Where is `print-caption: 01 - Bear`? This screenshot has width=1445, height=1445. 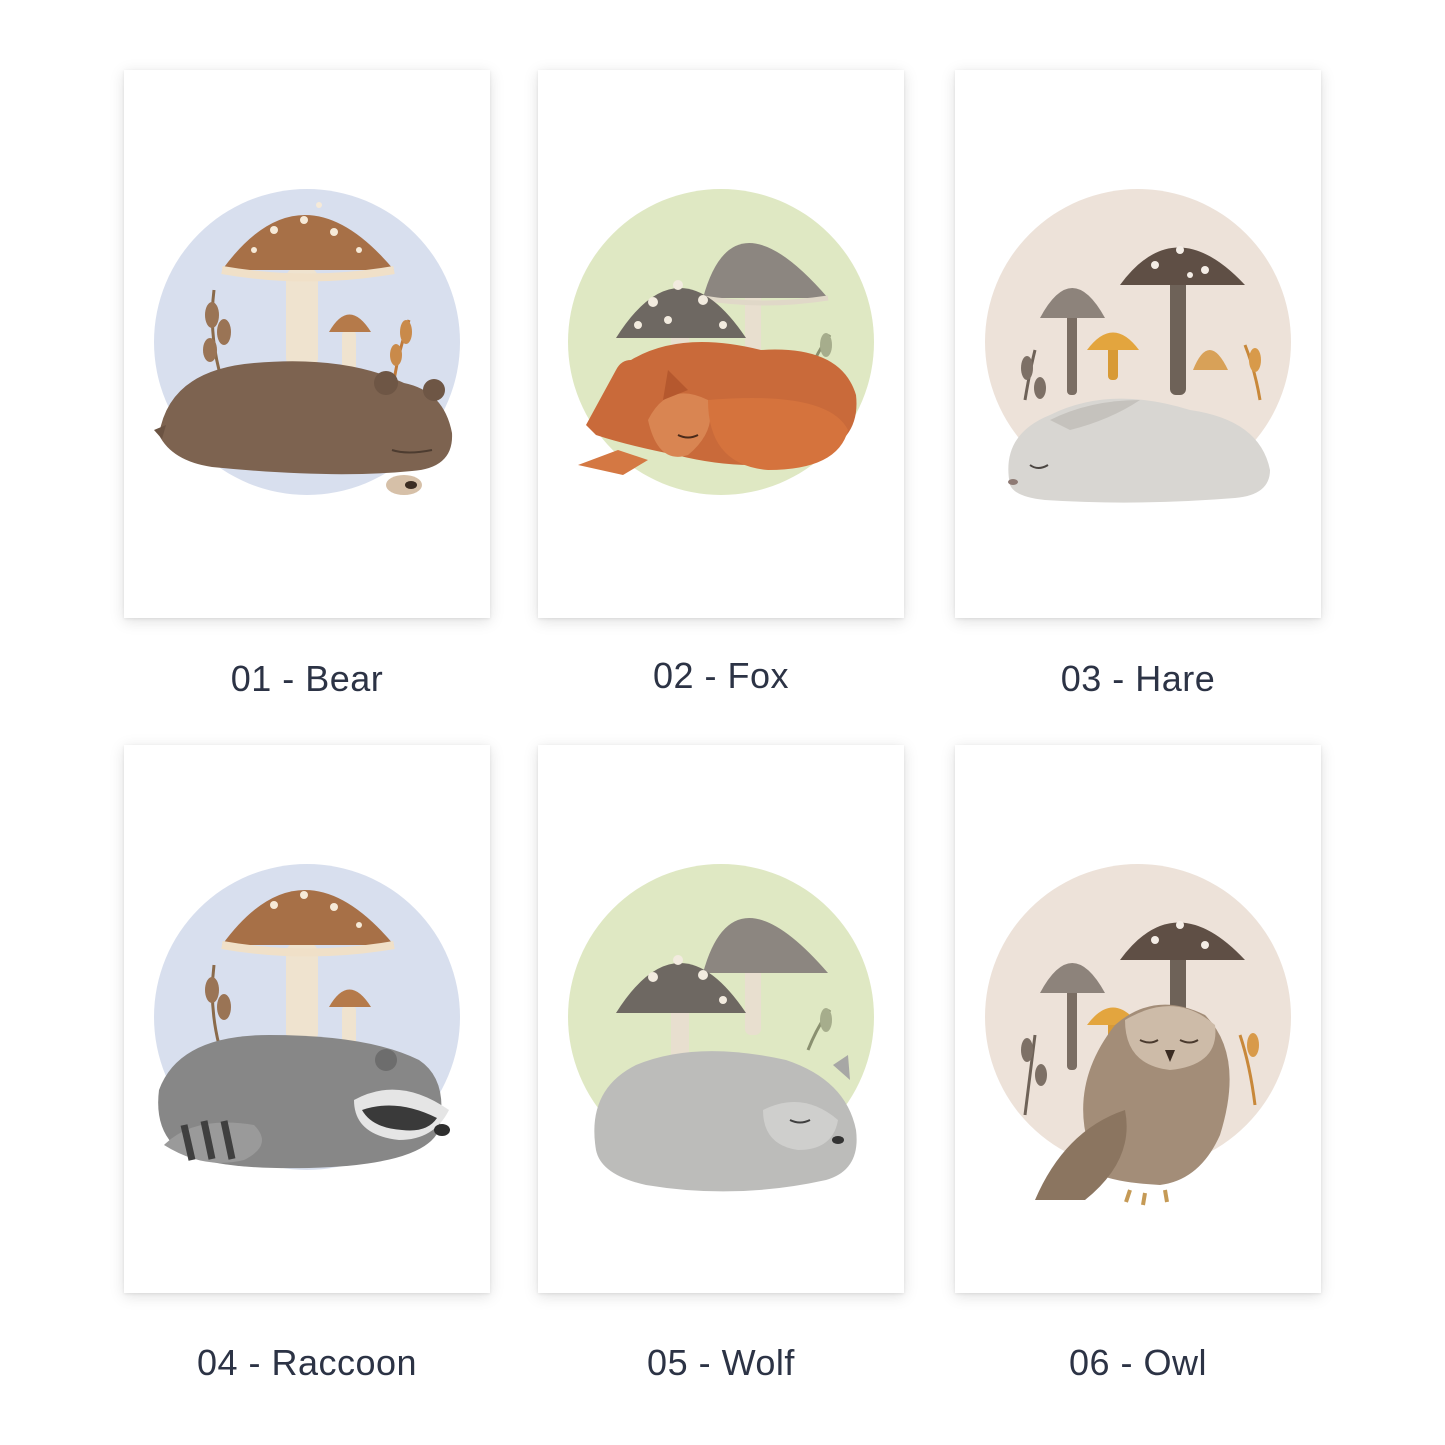
print-caption: 01 - Bear is located at coordinates (307, 678).